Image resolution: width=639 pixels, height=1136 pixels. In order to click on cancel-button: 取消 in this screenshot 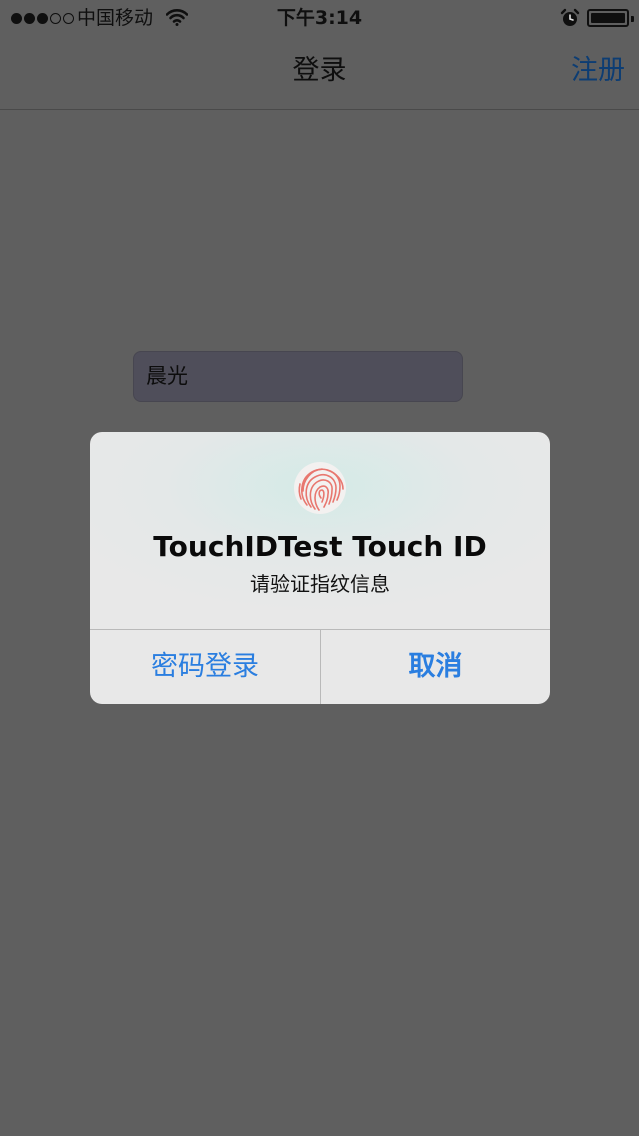, I will do `click(435, 667)`.